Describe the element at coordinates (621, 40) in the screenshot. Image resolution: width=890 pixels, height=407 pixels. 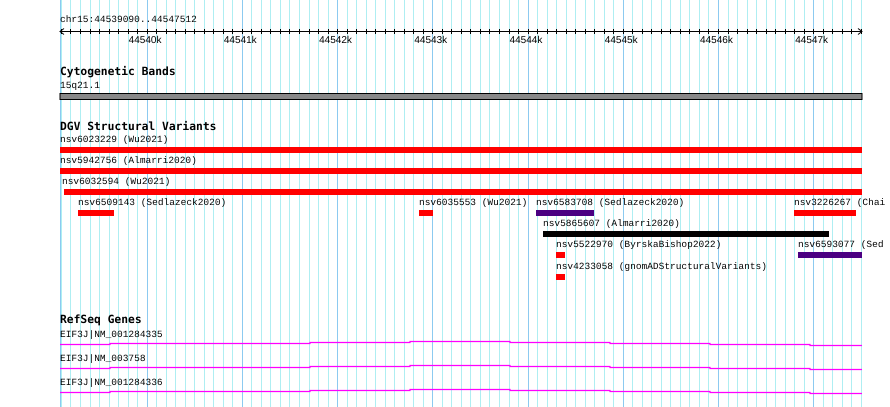
I see `tick-label: 44545k` at that location.